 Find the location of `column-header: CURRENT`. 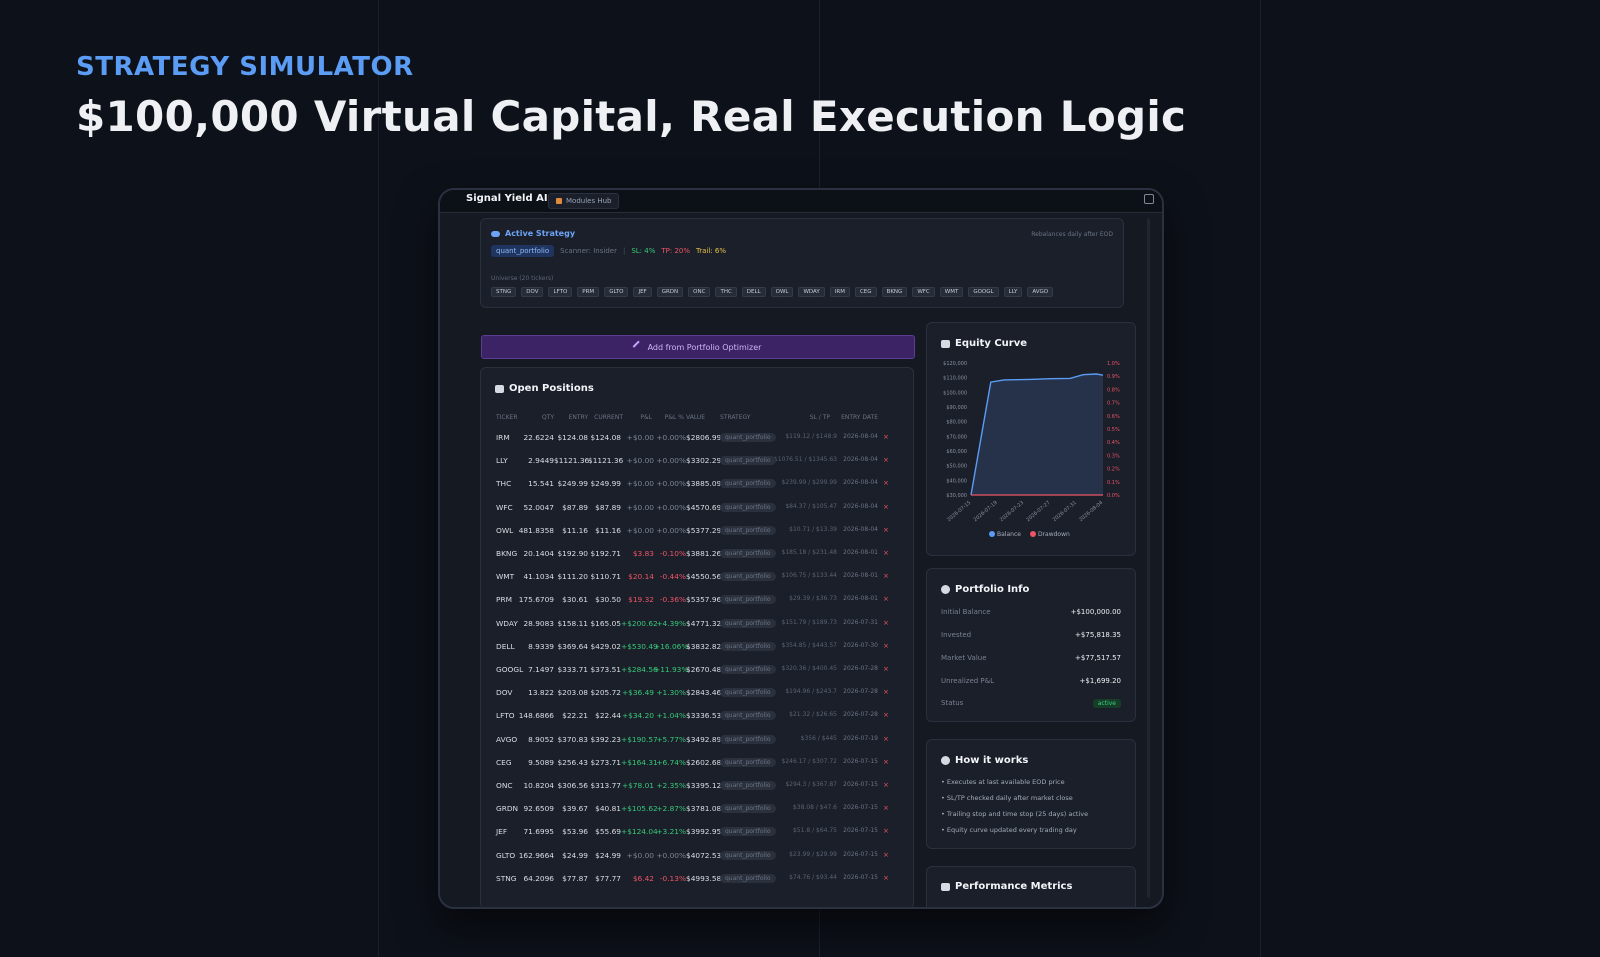

column-header: CURRENT is located at coordinates (606, 417).